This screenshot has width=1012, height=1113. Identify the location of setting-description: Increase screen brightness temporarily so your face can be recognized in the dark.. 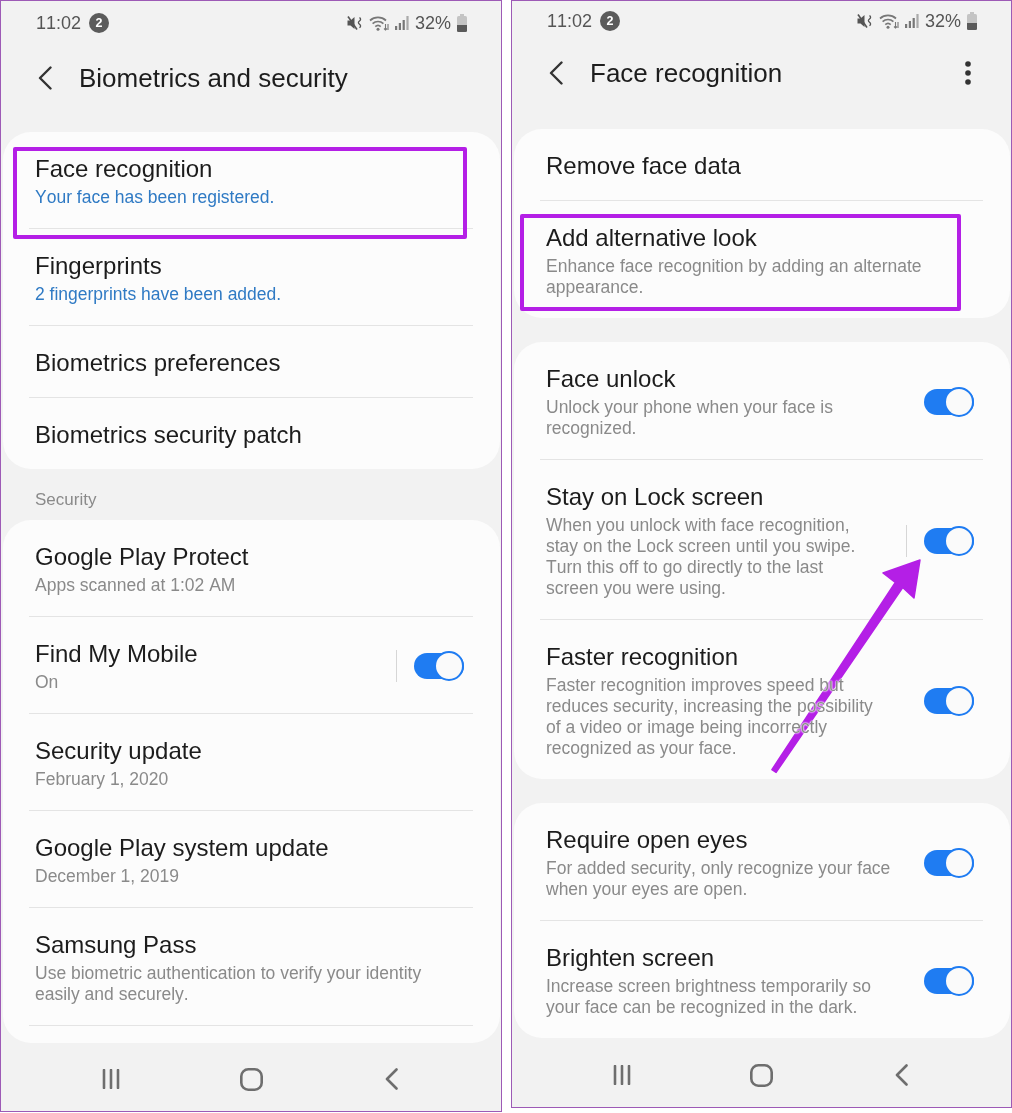
(709, 997).